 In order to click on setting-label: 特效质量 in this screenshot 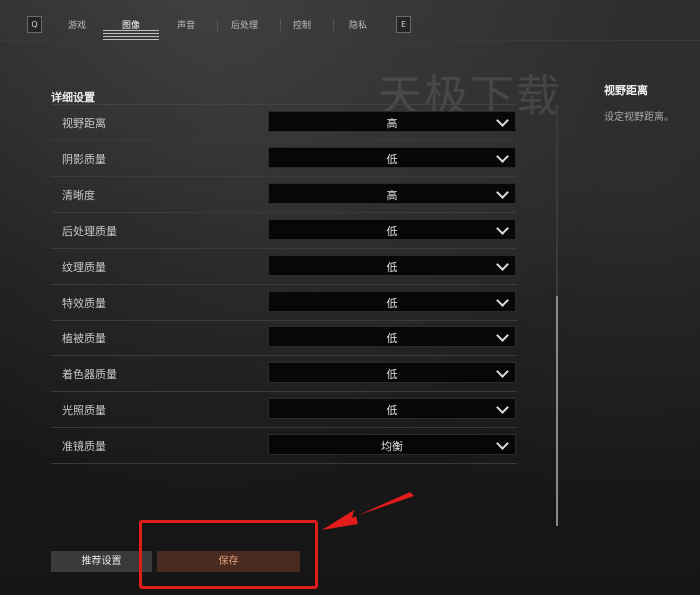, I will do `click(84, 303)`.